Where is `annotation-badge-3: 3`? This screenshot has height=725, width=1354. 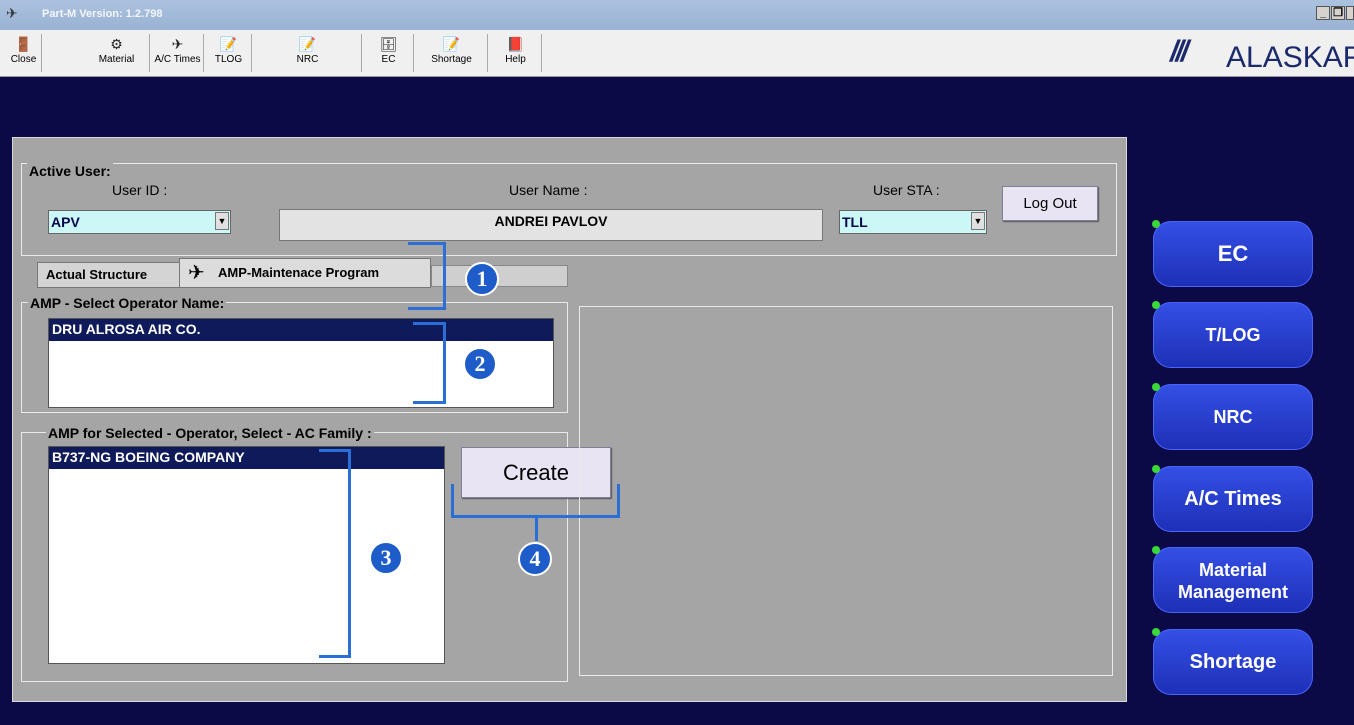 annotation-badge-3: 3 is located at coordinates (386, 558).